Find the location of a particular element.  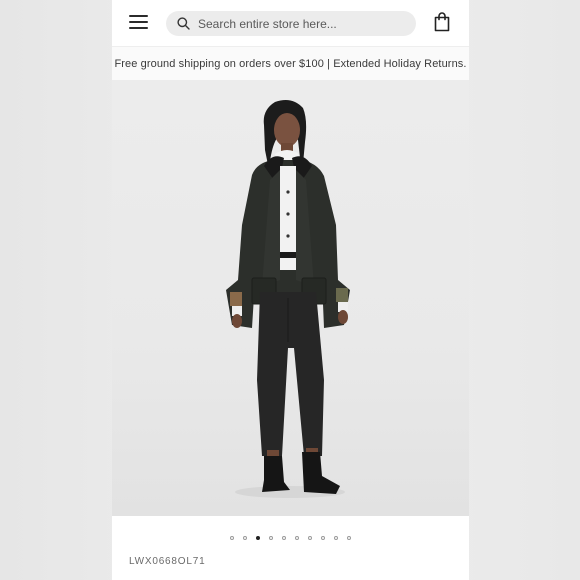

site-header is located at coordinates (290, 23).